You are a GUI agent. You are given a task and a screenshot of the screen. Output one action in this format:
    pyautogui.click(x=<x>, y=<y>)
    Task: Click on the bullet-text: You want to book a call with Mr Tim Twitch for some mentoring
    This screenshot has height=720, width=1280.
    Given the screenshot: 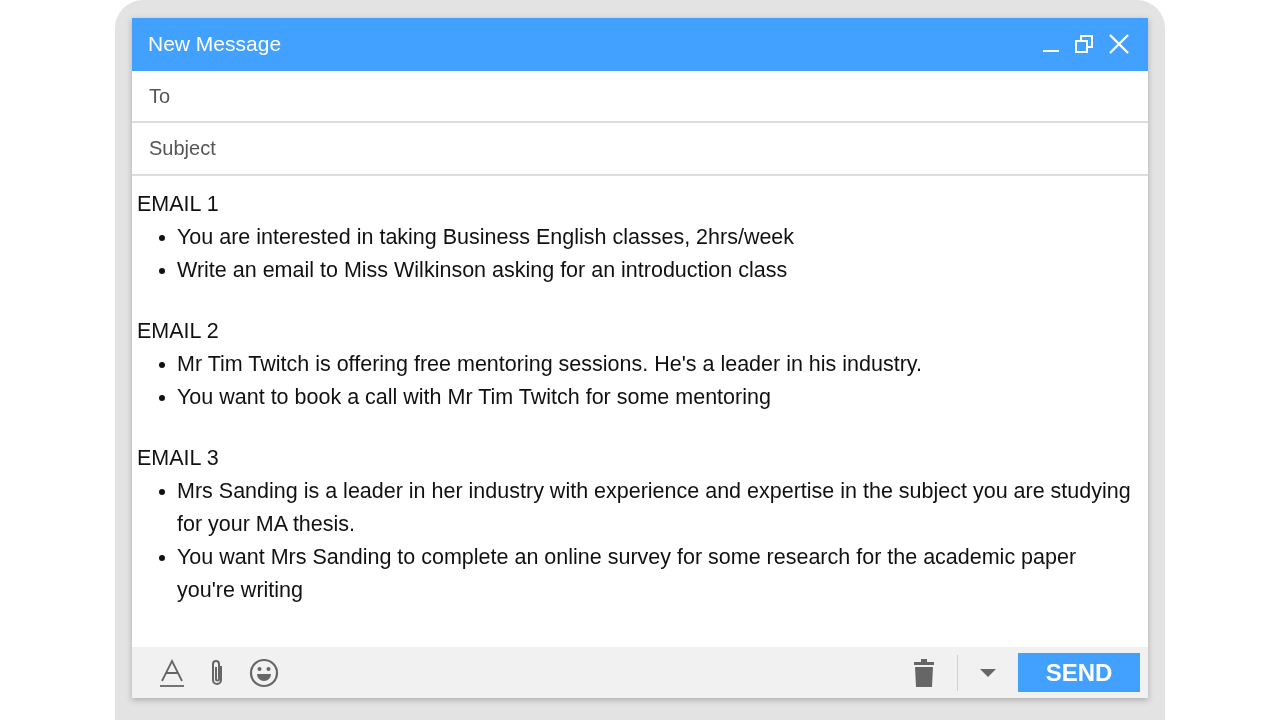 What is the action you would take?
    pyautogui.click(x=474, y=398)
    